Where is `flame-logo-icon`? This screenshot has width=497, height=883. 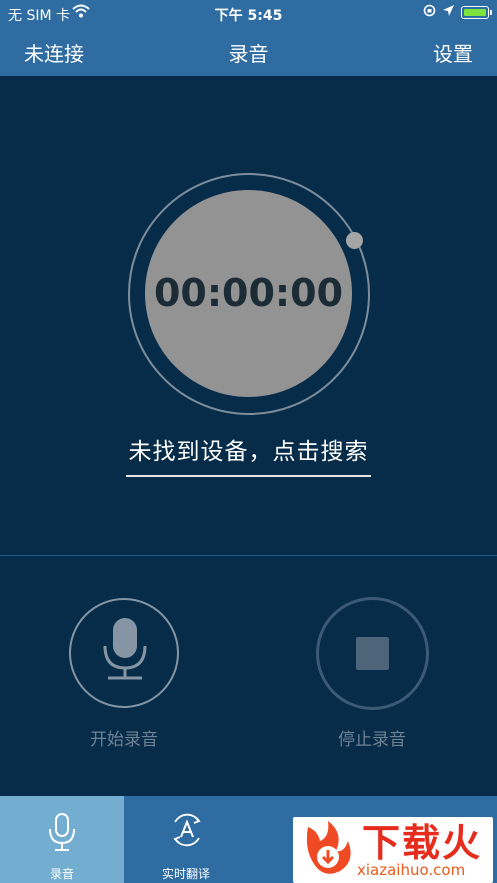
flame-logo-icon is located at coordinates (329, 851).